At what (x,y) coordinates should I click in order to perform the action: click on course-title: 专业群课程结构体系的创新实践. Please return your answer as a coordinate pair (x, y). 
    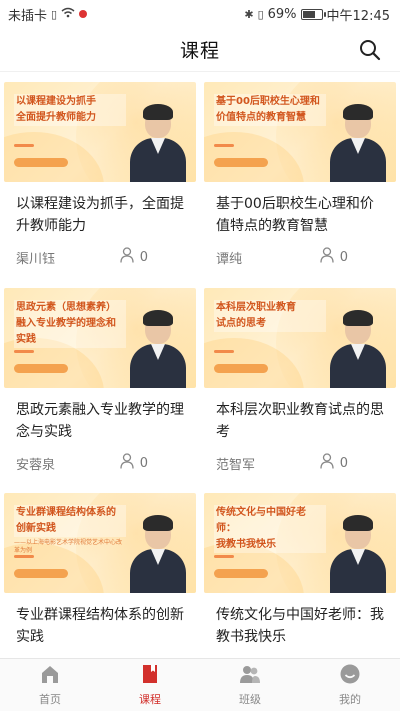
    Looking at the image, I should click on (100, 627).